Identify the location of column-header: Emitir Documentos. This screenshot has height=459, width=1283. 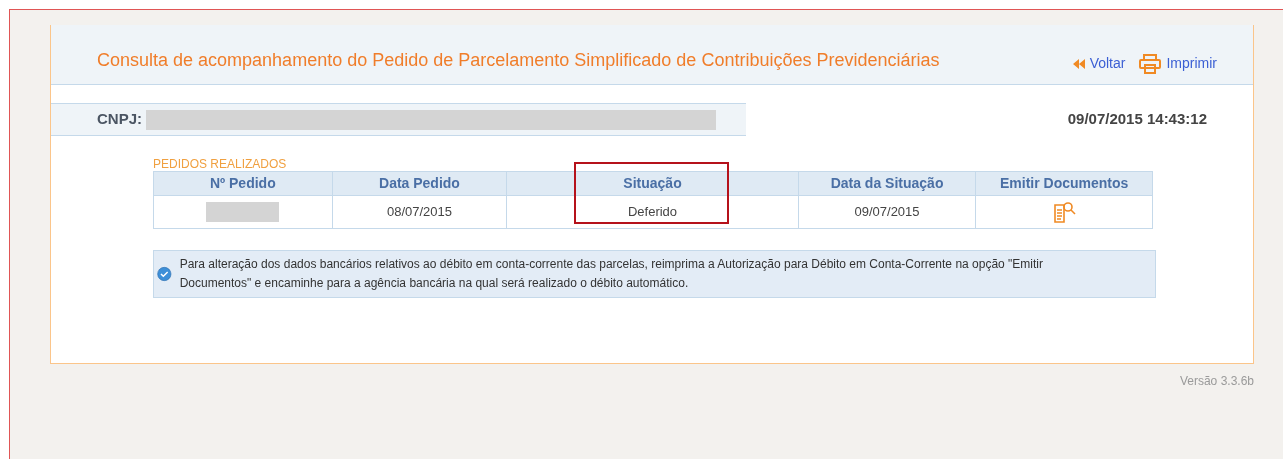
(1063, 183).